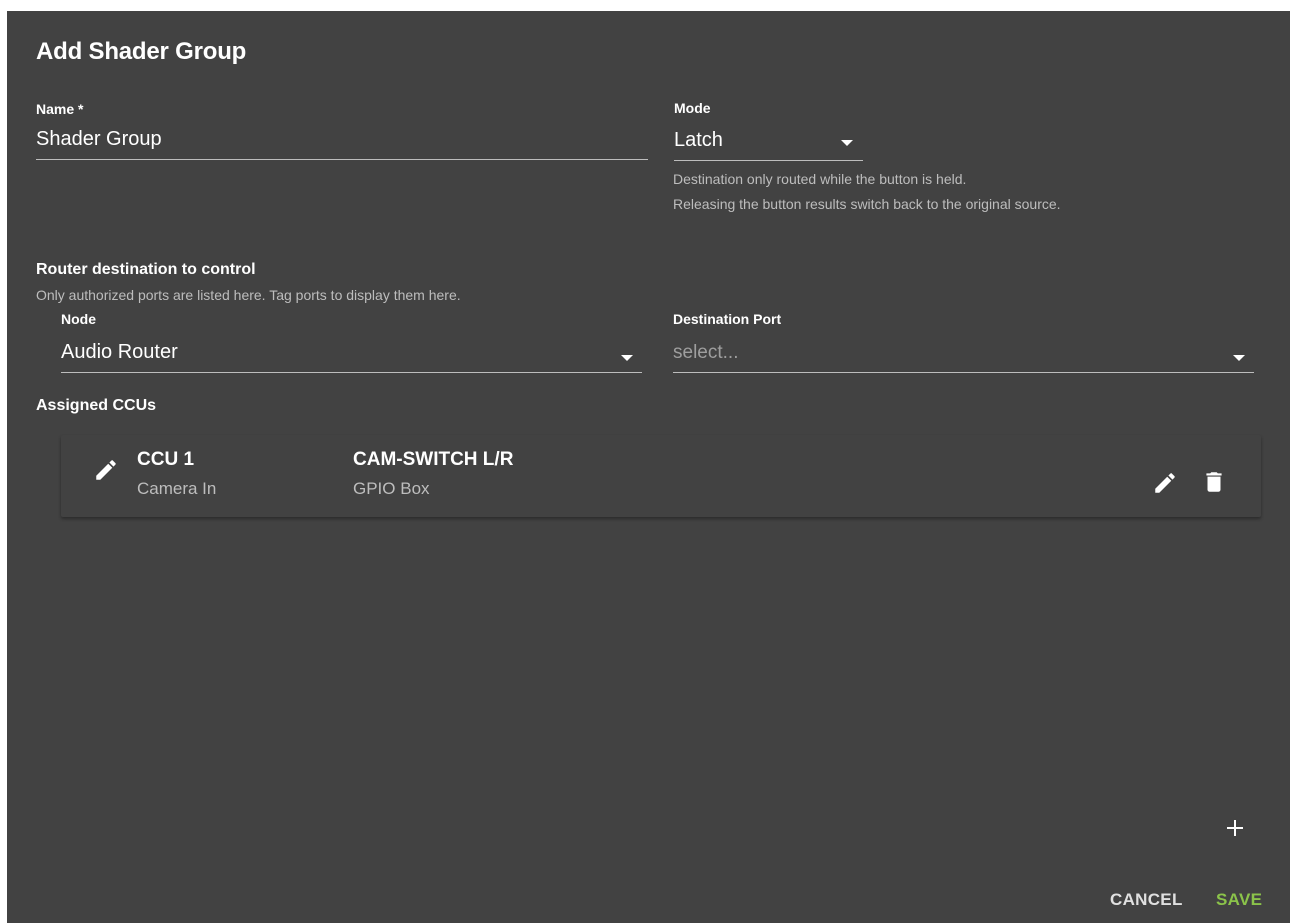  What do you see at coordinates (698, 140) in the screenshot?
I see `mode-select-value: Latch` at bounding box center [698, 140].